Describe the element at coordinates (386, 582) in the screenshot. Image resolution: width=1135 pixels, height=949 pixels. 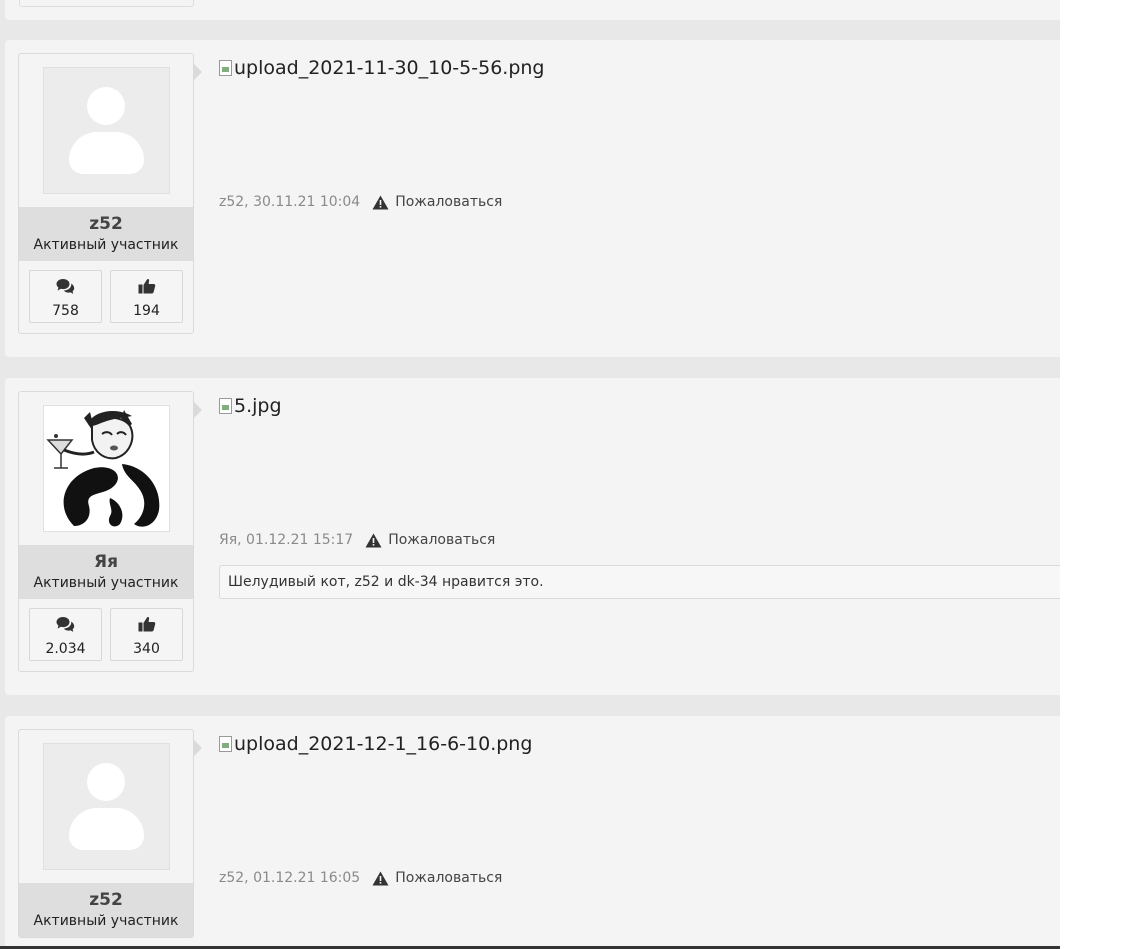
I see `likes-summary-text: Шелудивый кот, z52 и dk-34 нравится это.` at that location.